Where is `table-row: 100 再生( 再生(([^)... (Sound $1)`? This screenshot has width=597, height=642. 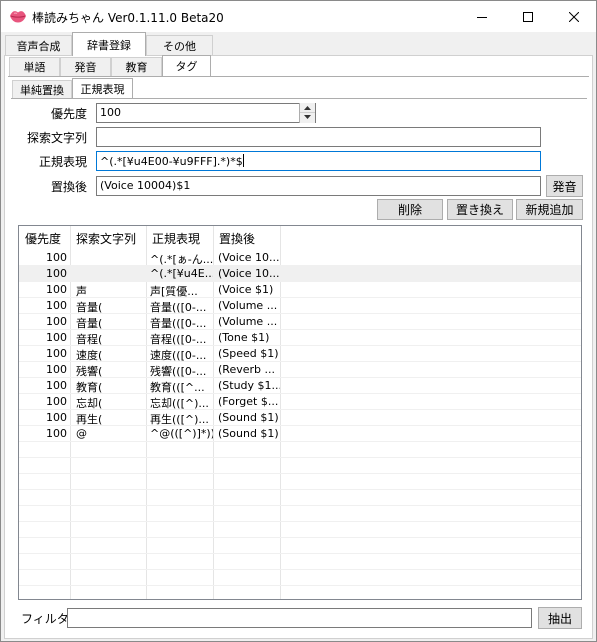
table-row: 100 再生( 再生(([^)... (Sound $1) is located at coordinates (300, 418).